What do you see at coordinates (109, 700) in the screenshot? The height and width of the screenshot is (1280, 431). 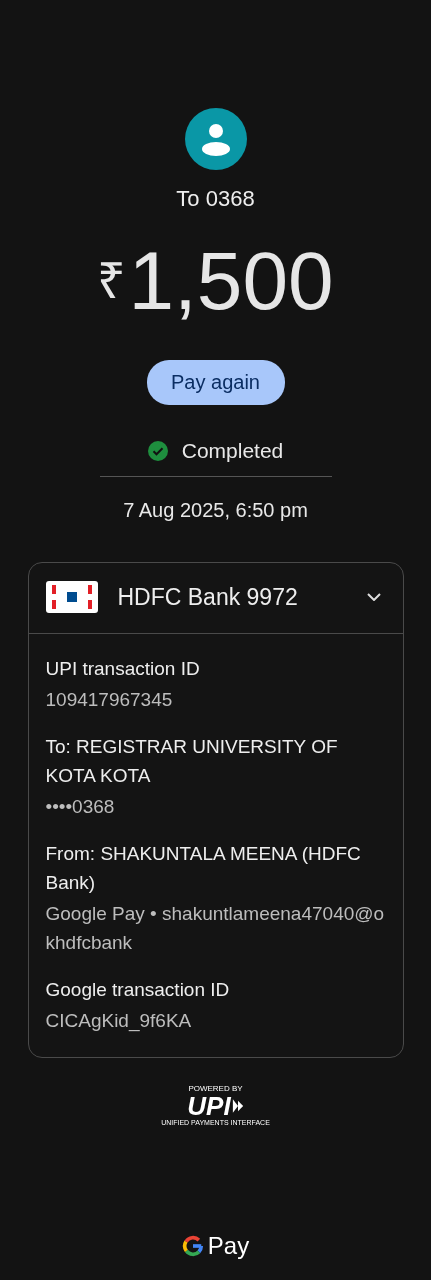 I see `detail-value: 109417967345` at bounding box center [109, 700].